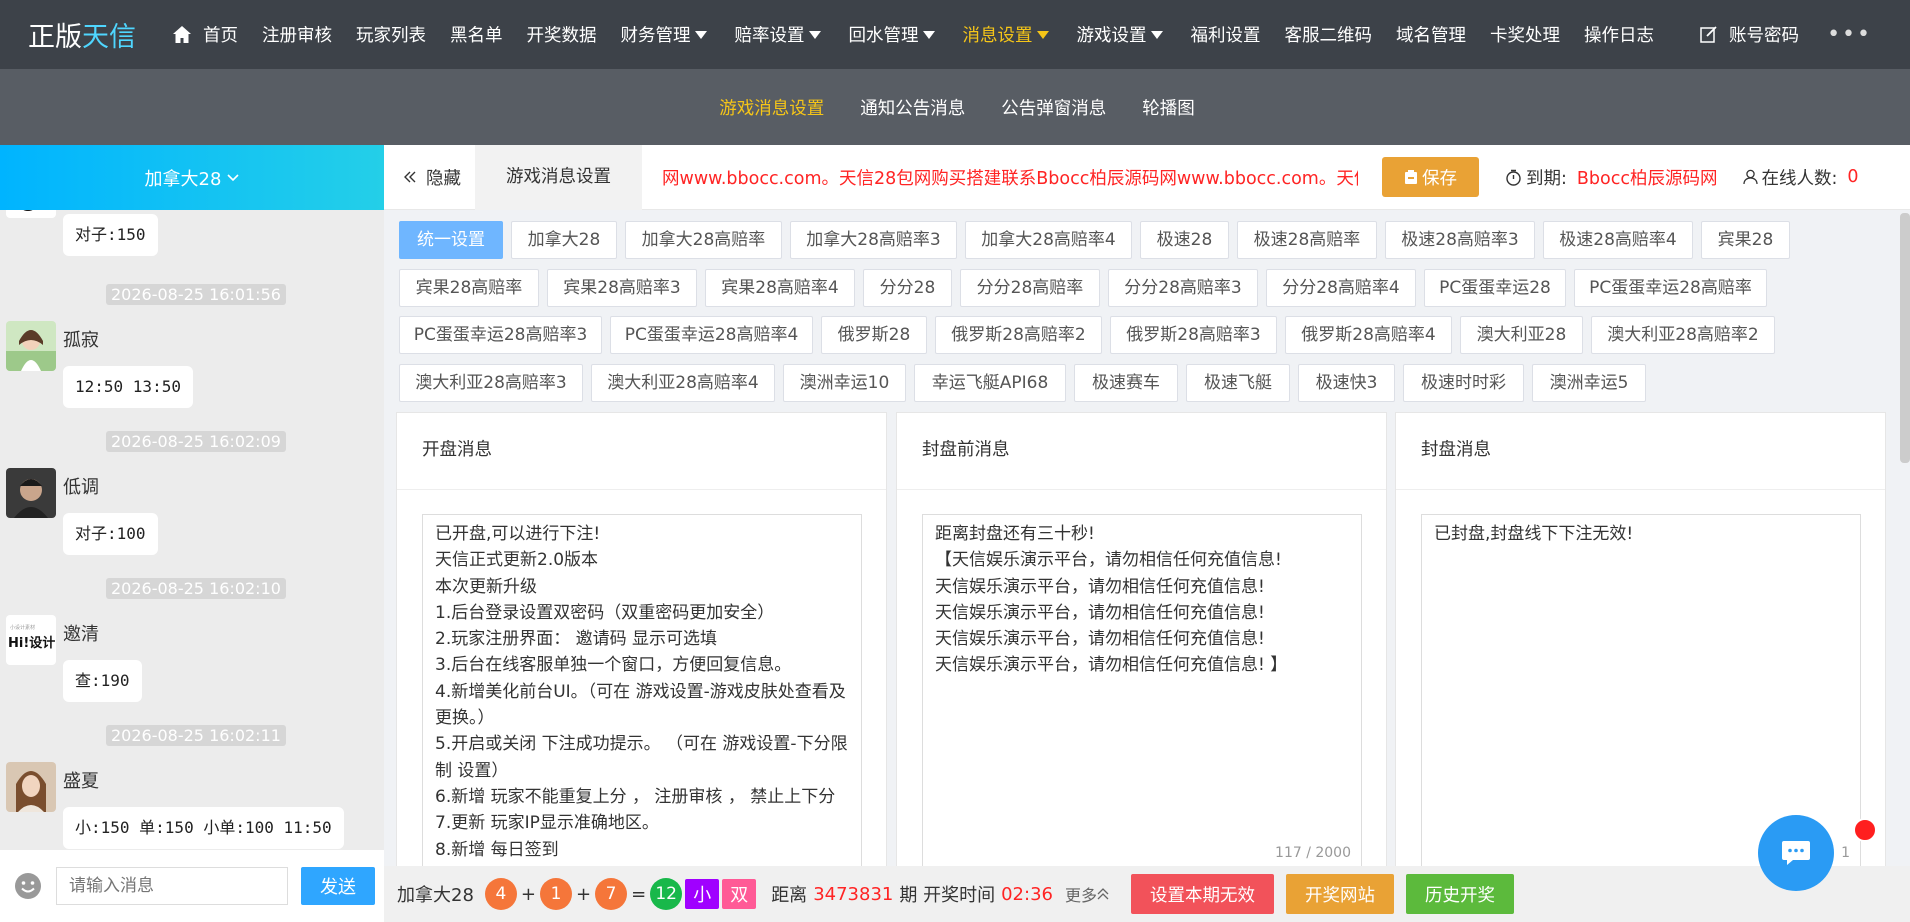 The image size is (1910, 922). I want to click on game-tag-button: PC蛋蛋幸运28, so click(1495, 287).